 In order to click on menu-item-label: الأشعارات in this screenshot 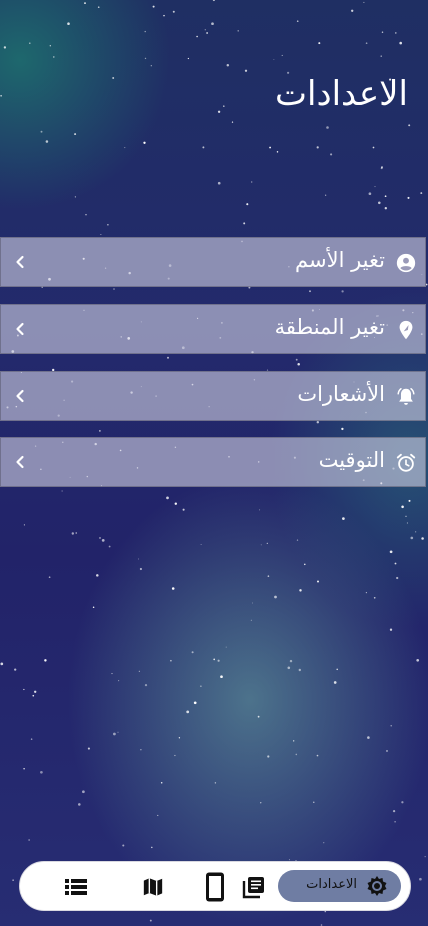, I will do `click(341, 394)`.